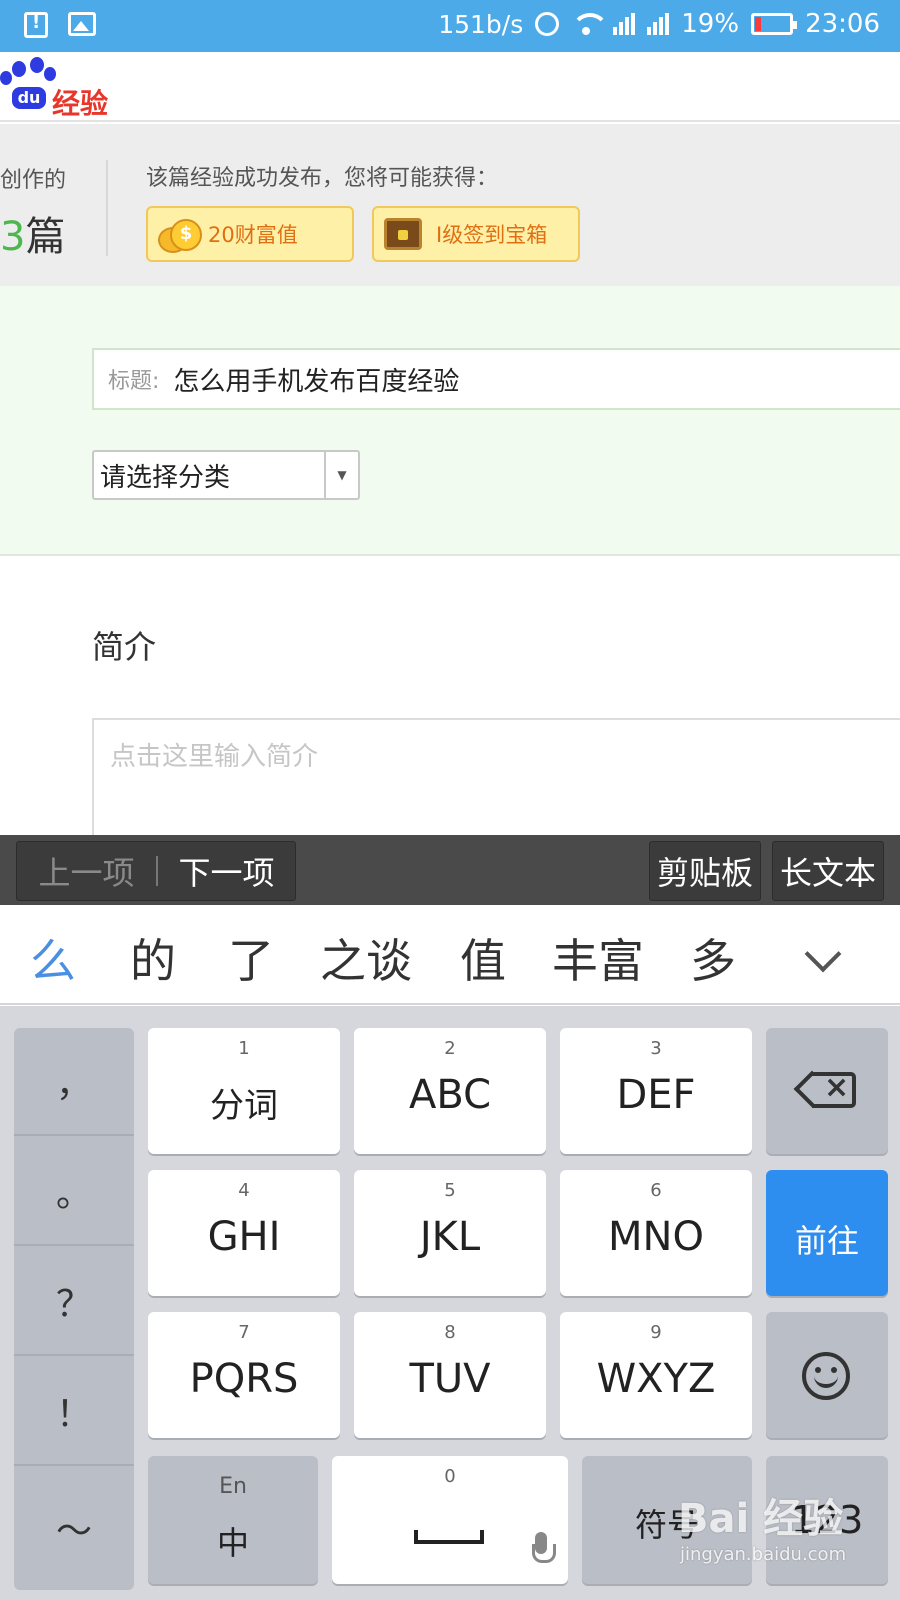 The width and height of the screenshot is (900, 1600). Describe the element at coordinates (322, 178) in the screenshot. I see `reward-title: 该篇经验成功发布，您将可能获得：` at that location.